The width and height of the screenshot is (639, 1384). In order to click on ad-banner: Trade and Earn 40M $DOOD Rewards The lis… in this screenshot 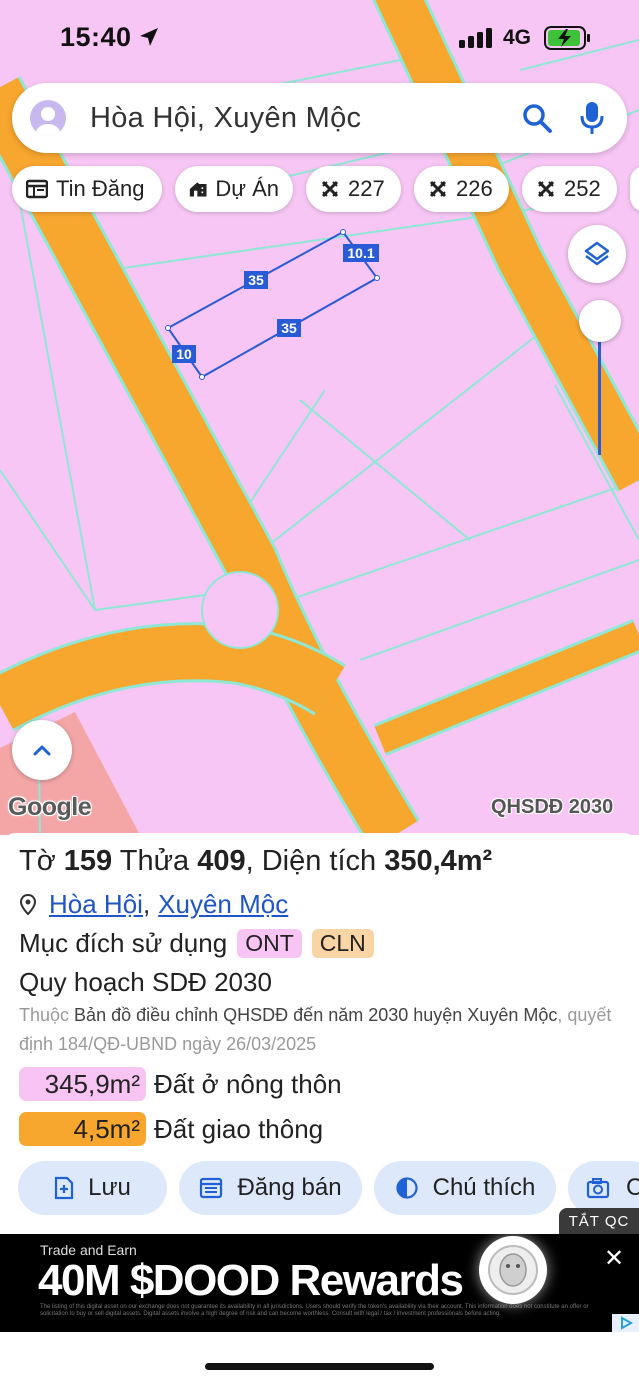, I will do `click(319, 1283)`.